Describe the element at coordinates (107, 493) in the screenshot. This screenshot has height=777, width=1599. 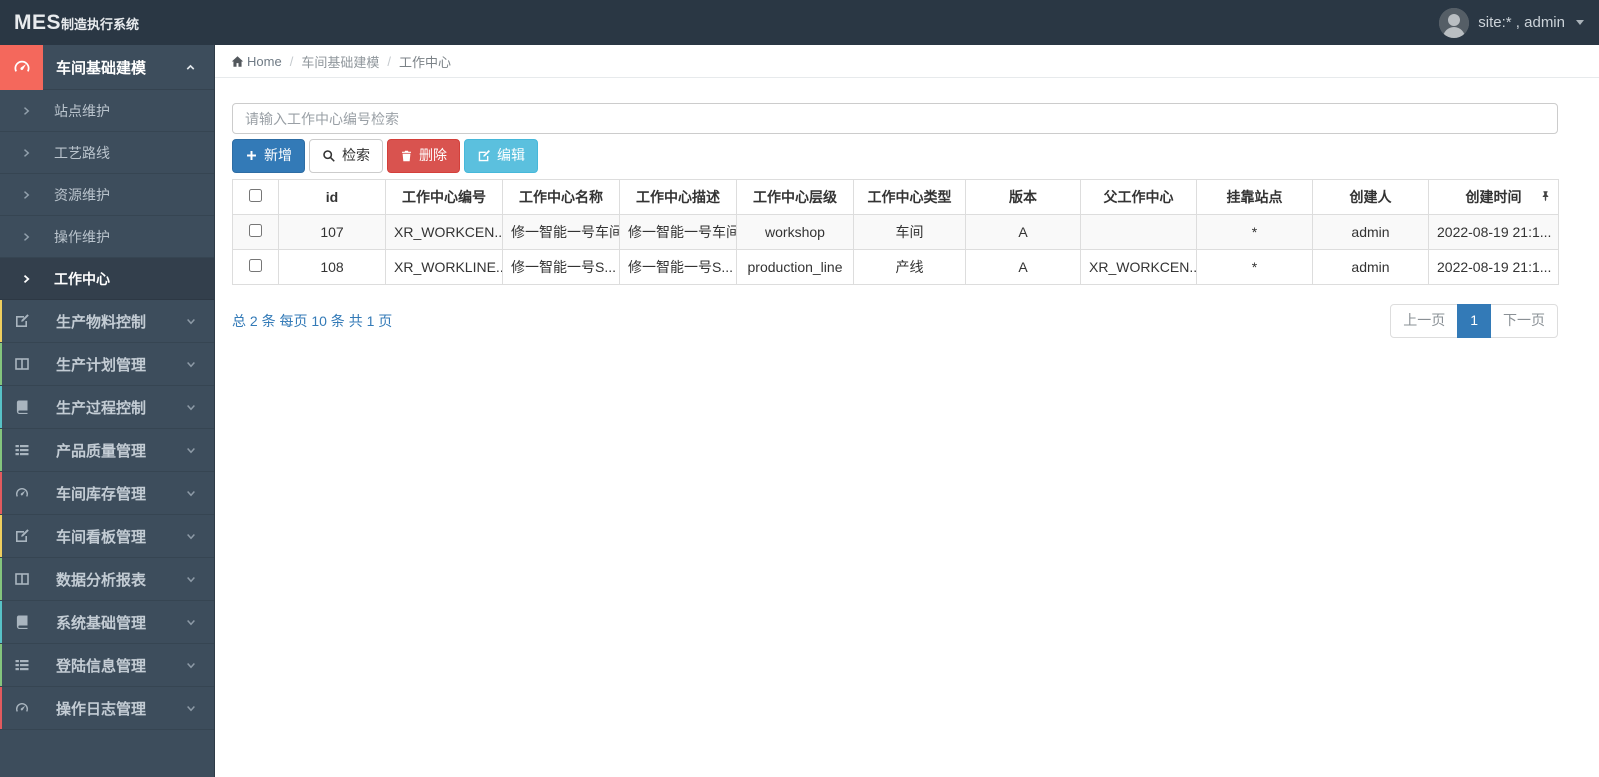
I see `sidebar-item-inventory-management: 车间库存管理` at that location.